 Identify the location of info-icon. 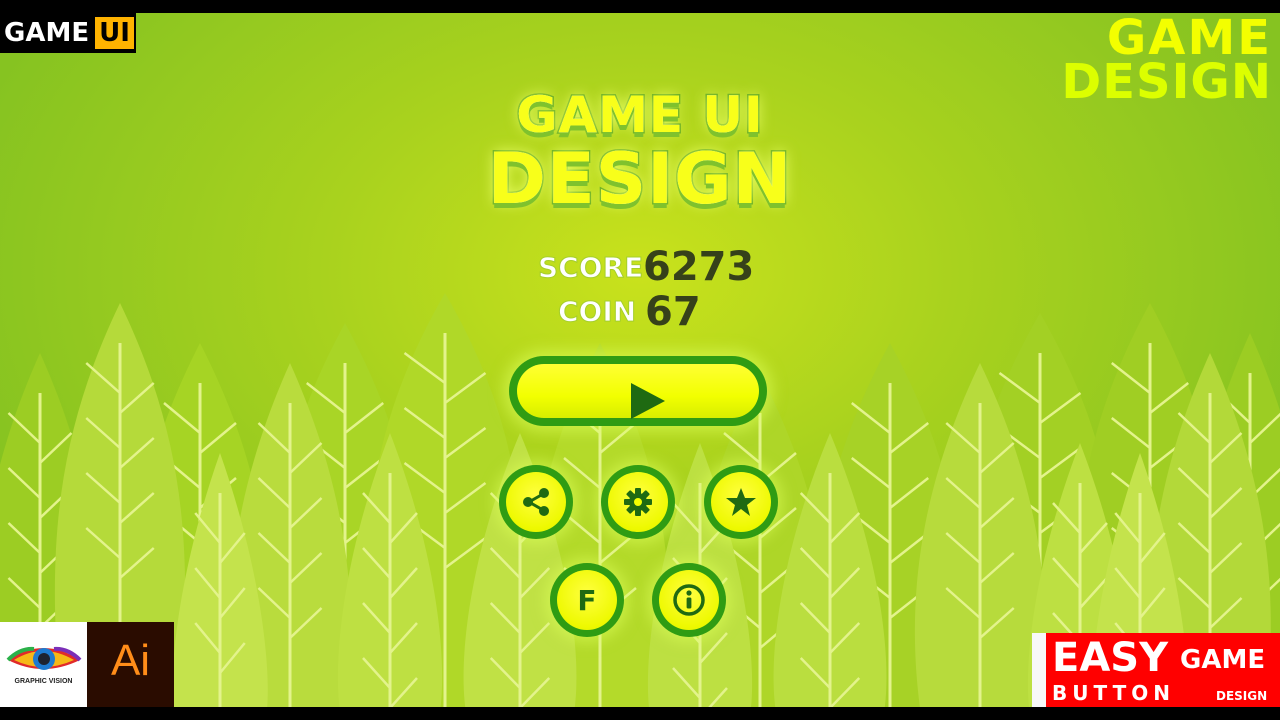
(689, 600).